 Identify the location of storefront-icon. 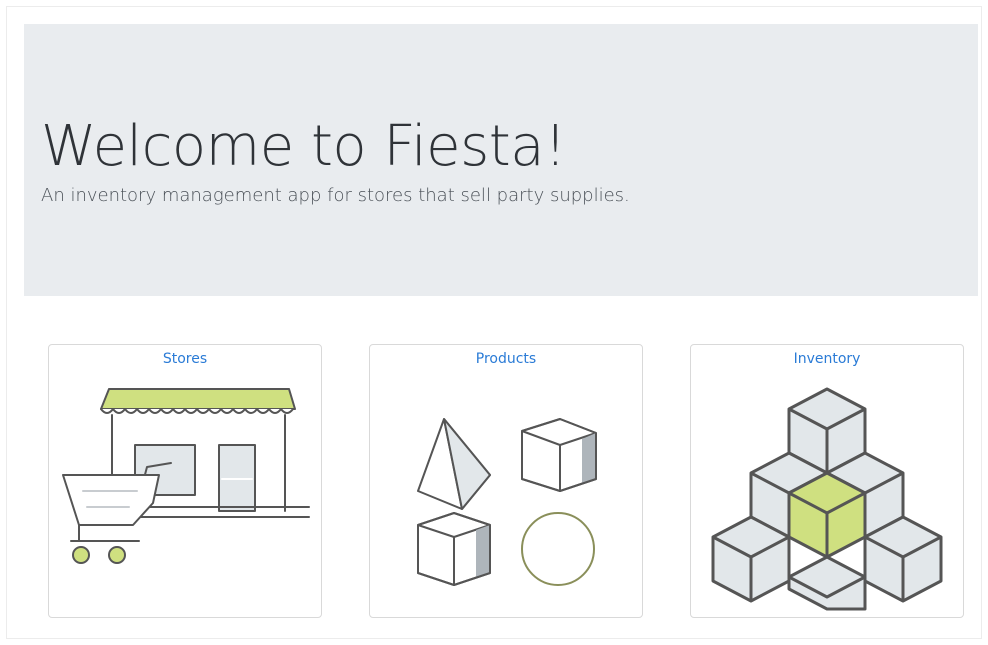
(186, 476).